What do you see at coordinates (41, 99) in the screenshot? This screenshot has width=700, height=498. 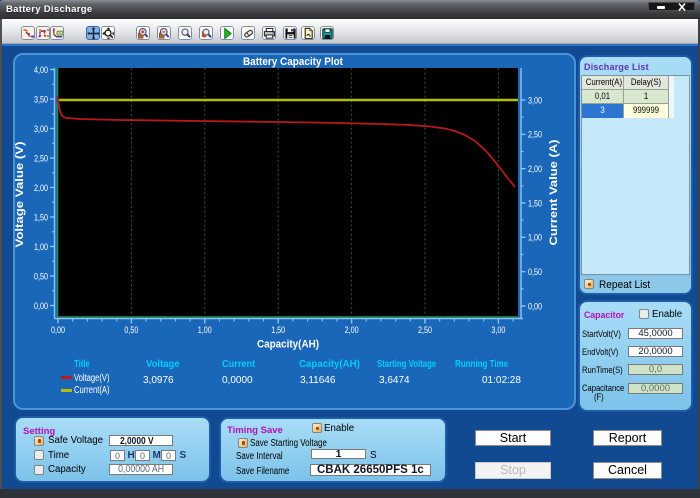 I see `svg-text: 3,50` at bounding box center [41, 99].